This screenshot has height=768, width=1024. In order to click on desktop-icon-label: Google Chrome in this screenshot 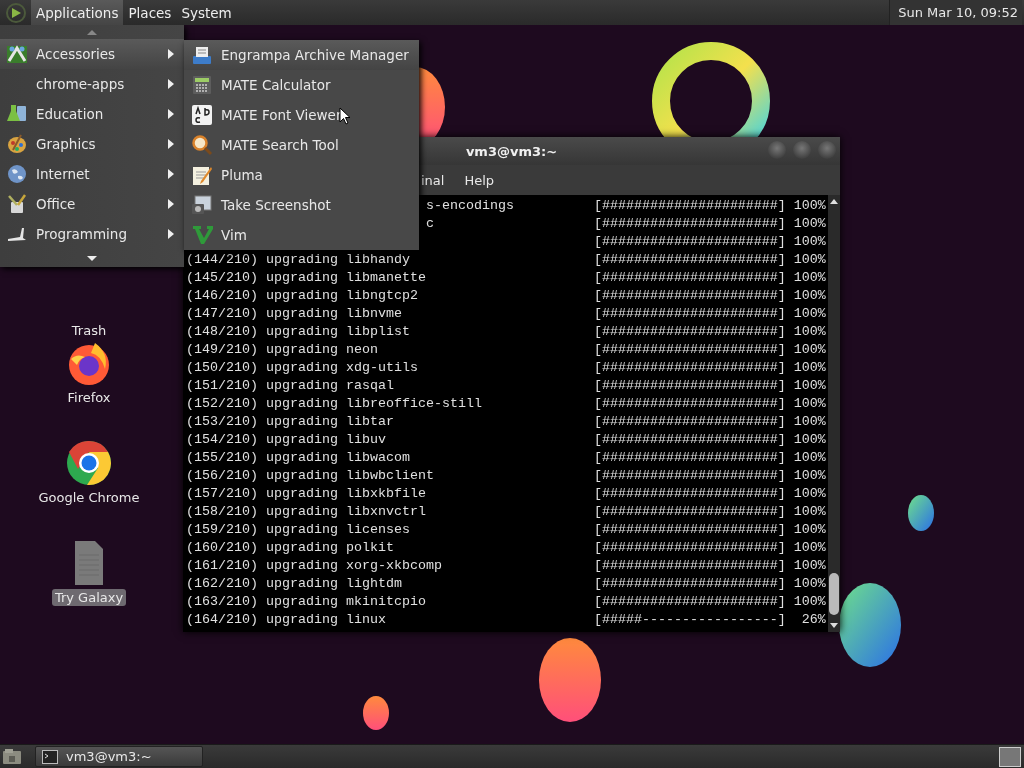, I will do `click(89, 497)`.